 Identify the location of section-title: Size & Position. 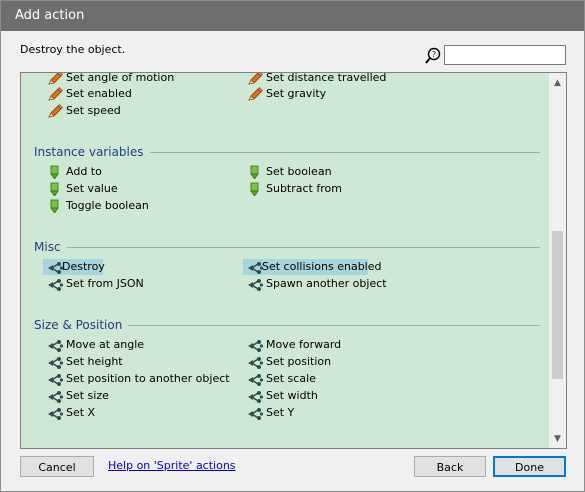
(81, 325).